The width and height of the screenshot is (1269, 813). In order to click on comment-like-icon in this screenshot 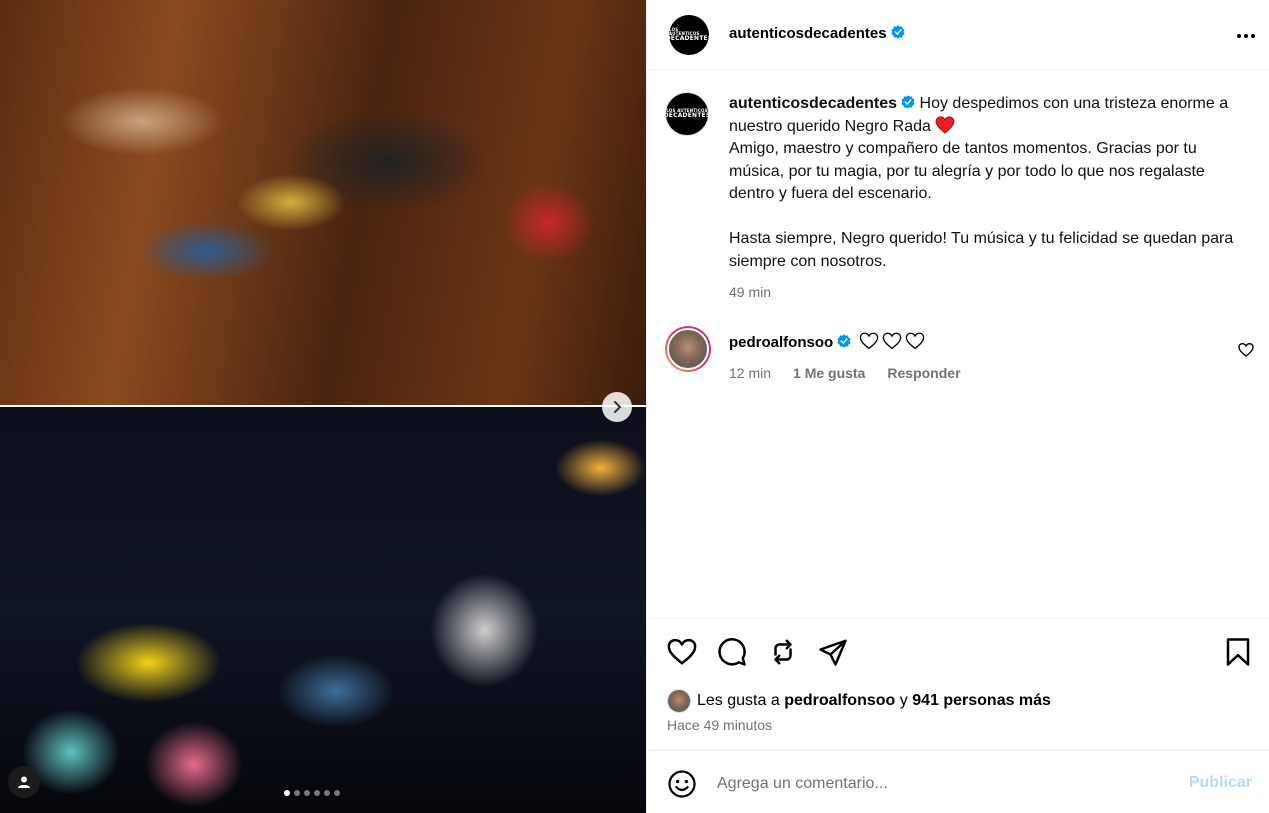, I will do `click(1246, 350)`.